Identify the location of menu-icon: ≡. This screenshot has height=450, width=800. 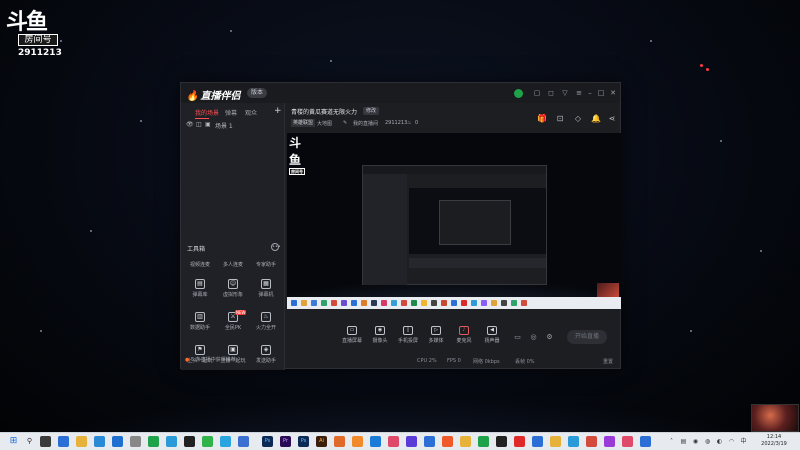
(579, 93).